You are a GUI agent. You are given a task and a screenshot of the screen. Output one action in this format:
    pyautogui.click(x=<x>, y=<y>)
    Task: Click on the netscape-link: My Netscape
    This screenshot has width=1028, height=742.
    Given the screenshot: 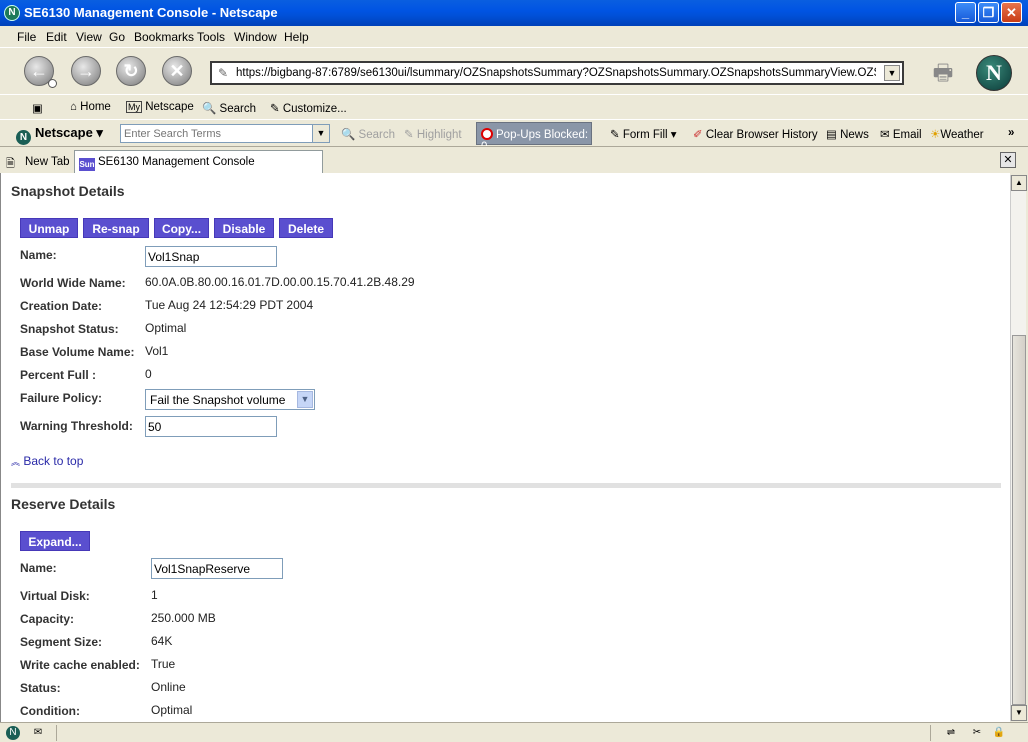 What is the action you would take?
    pyautogui.click(x=160, y=107)
    